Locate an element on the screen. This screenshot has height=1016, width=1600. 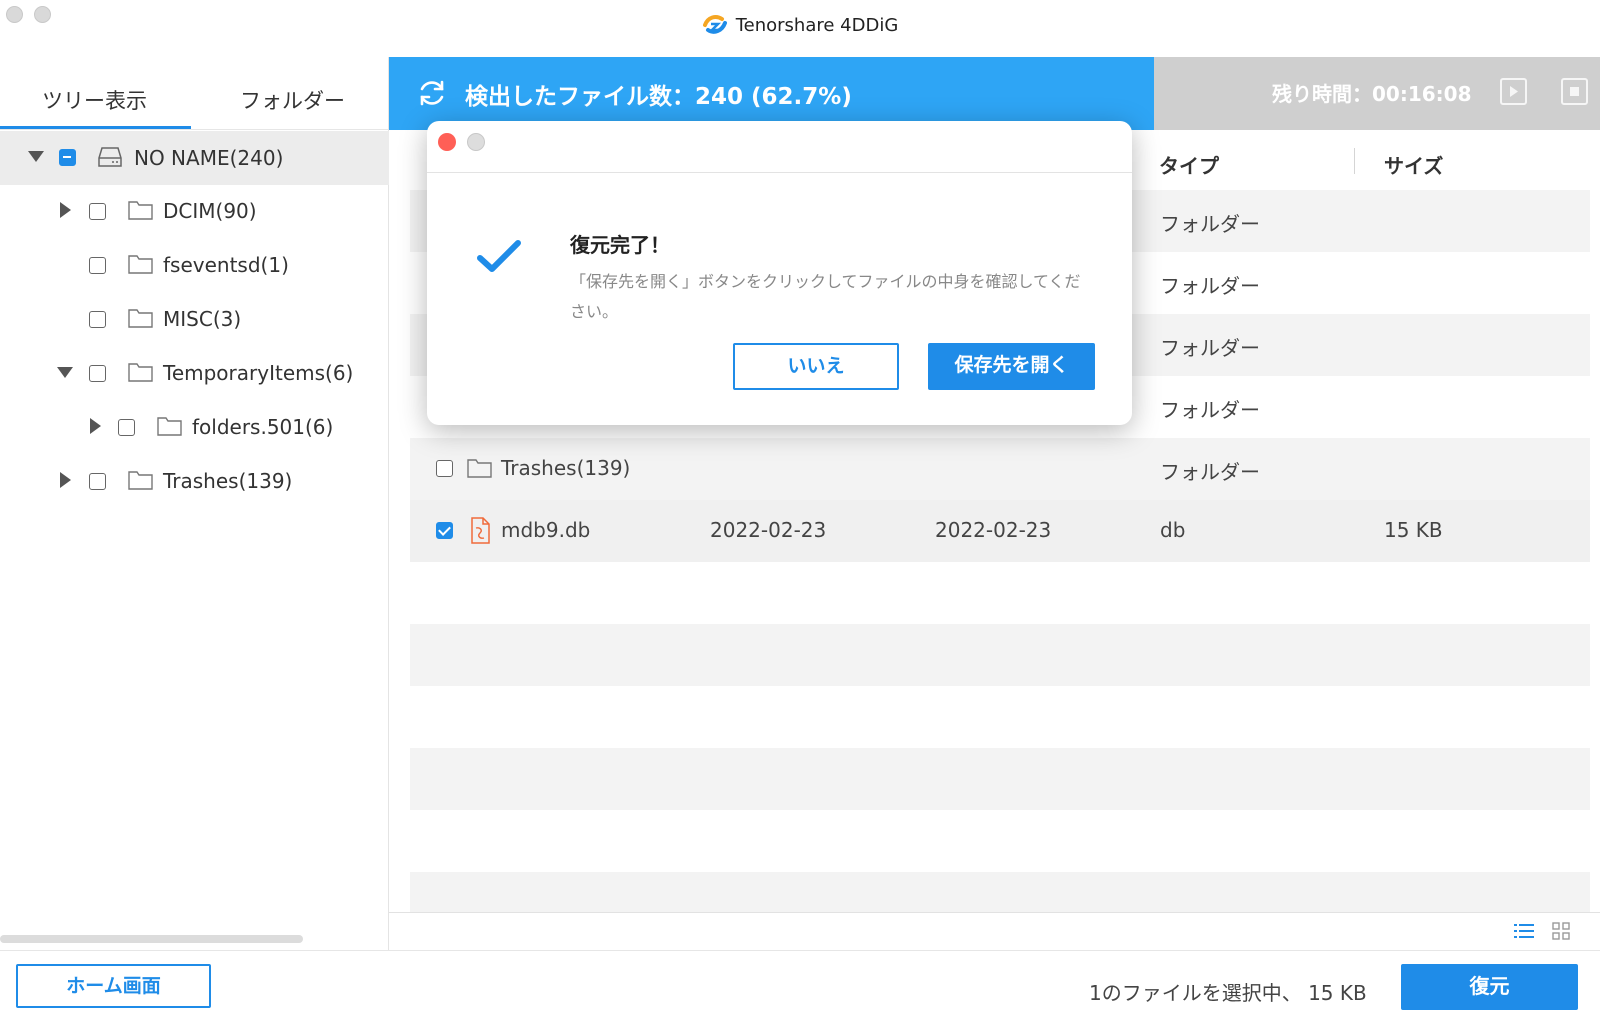
cell-name: Trashes(139) is located at coordinates (566, 468).